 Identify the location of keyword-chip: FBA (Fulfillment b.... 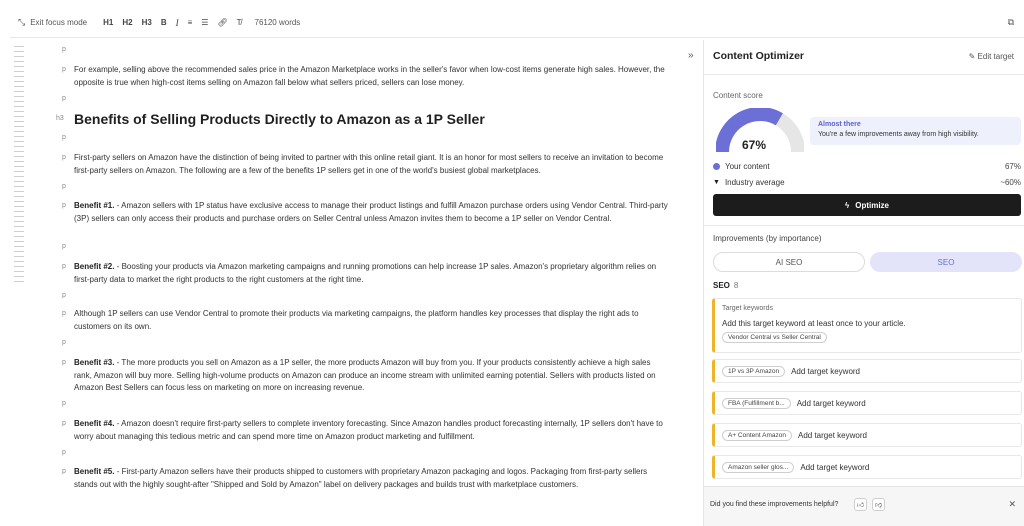
(756, 403).